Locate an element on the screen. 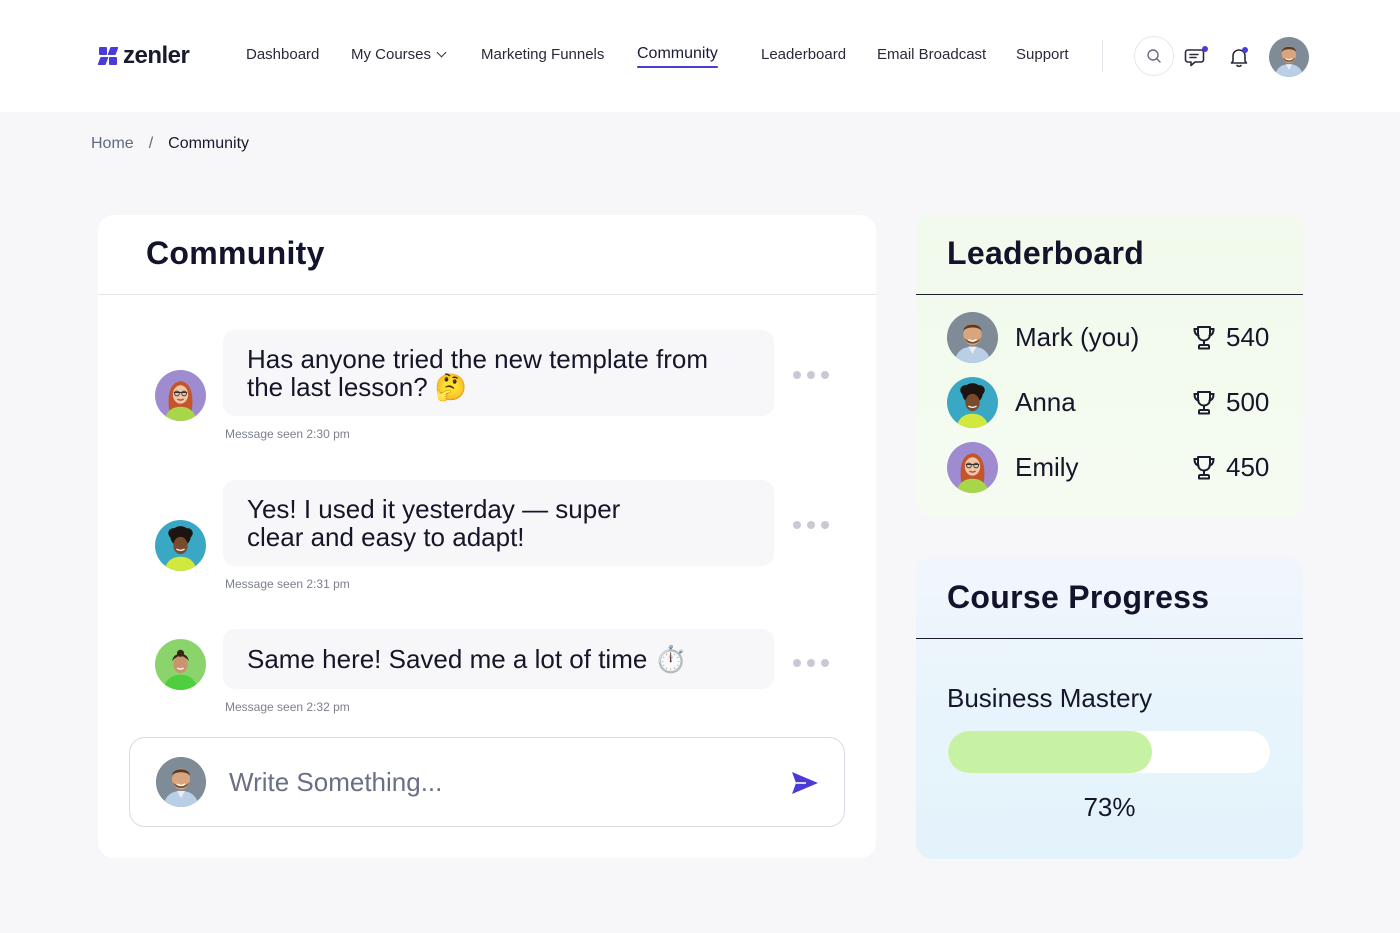 The width and height of the screenshot is (1400, 933). messages-button is located at coordinates (1196, 57).